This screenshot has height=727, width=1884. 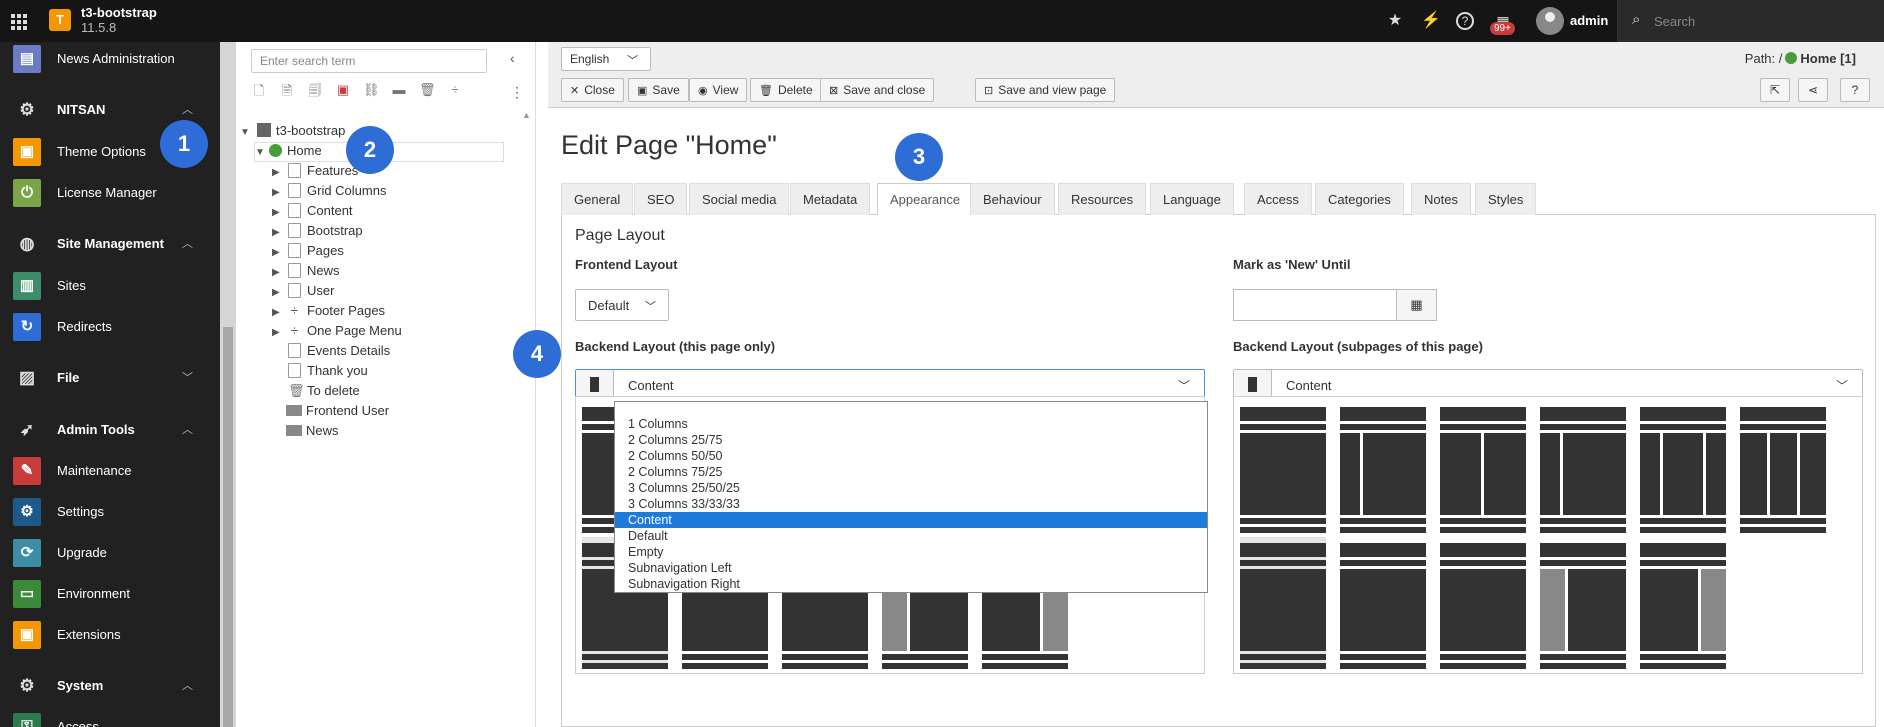 What do you see at coordinates (592, 90) in the screenshot?
I see `close-button: ✕ Close` at bounding box center [592, 90].